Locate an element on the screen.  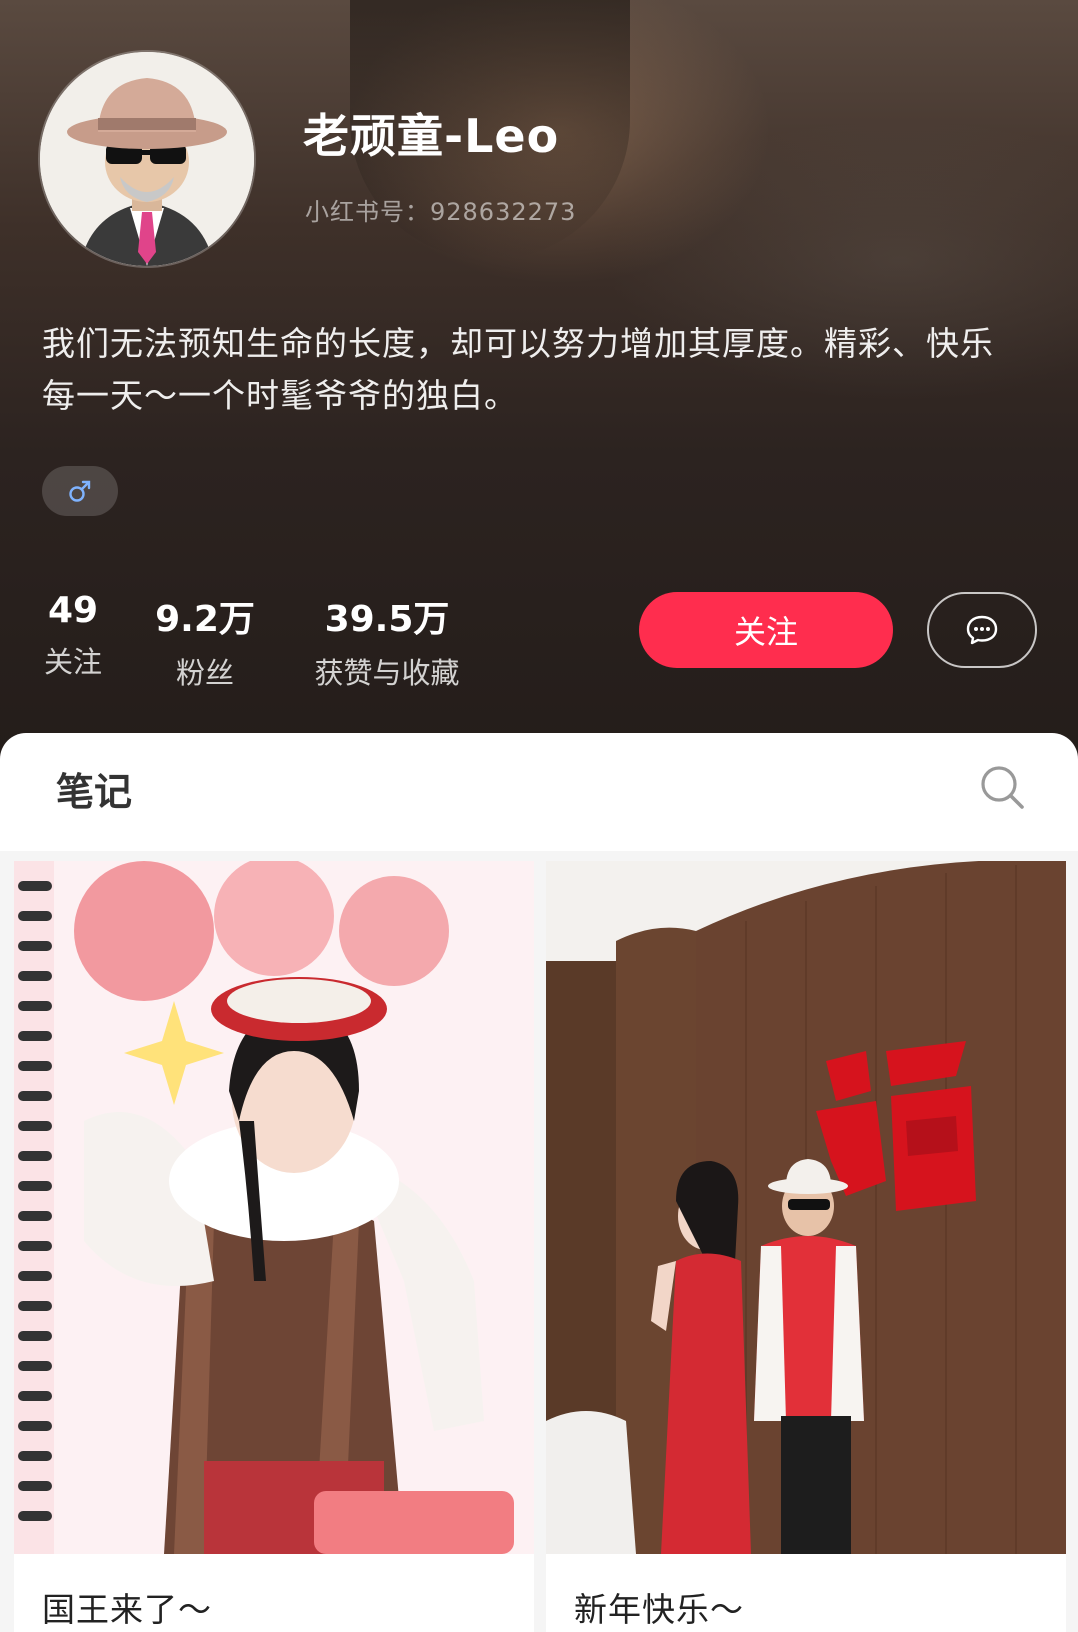
stat-followers: 9.2万 粉丝 is located at coordinates (205, 641).